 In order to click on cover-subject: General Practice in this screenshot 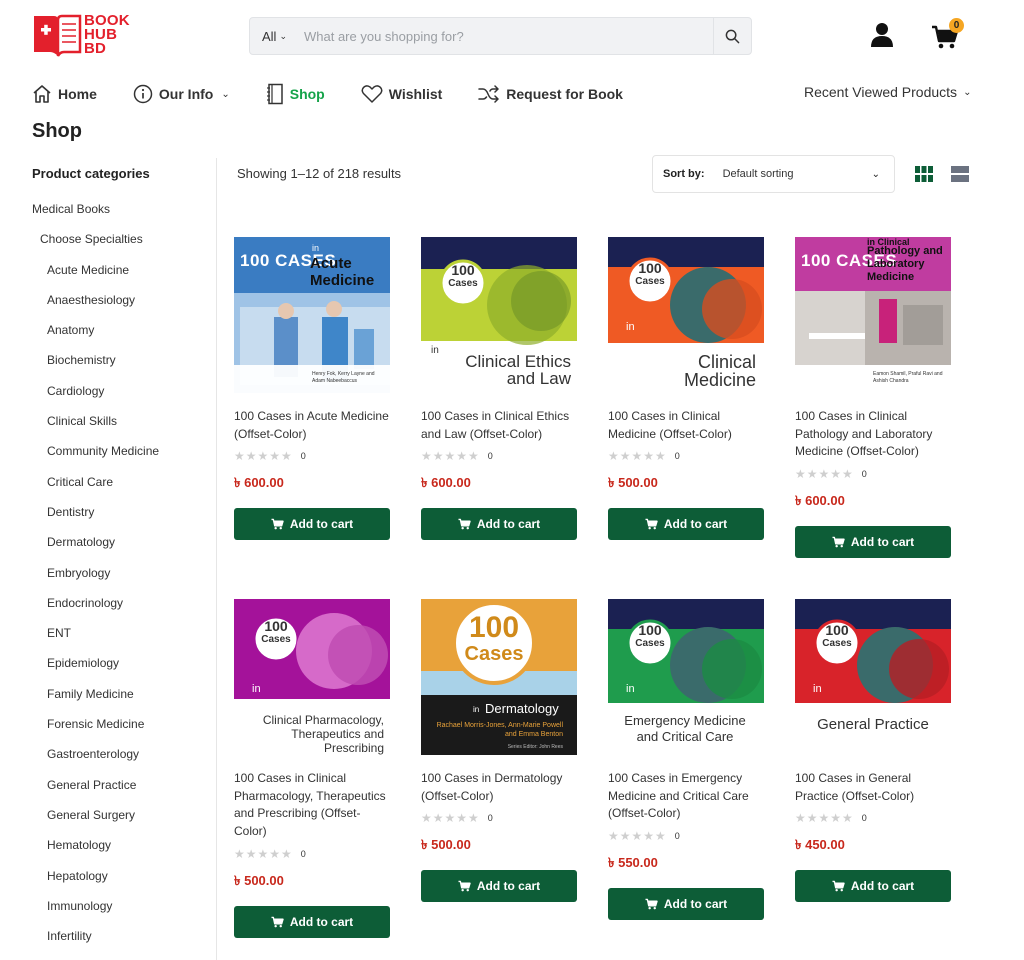, I will do `click(873, 724)`.